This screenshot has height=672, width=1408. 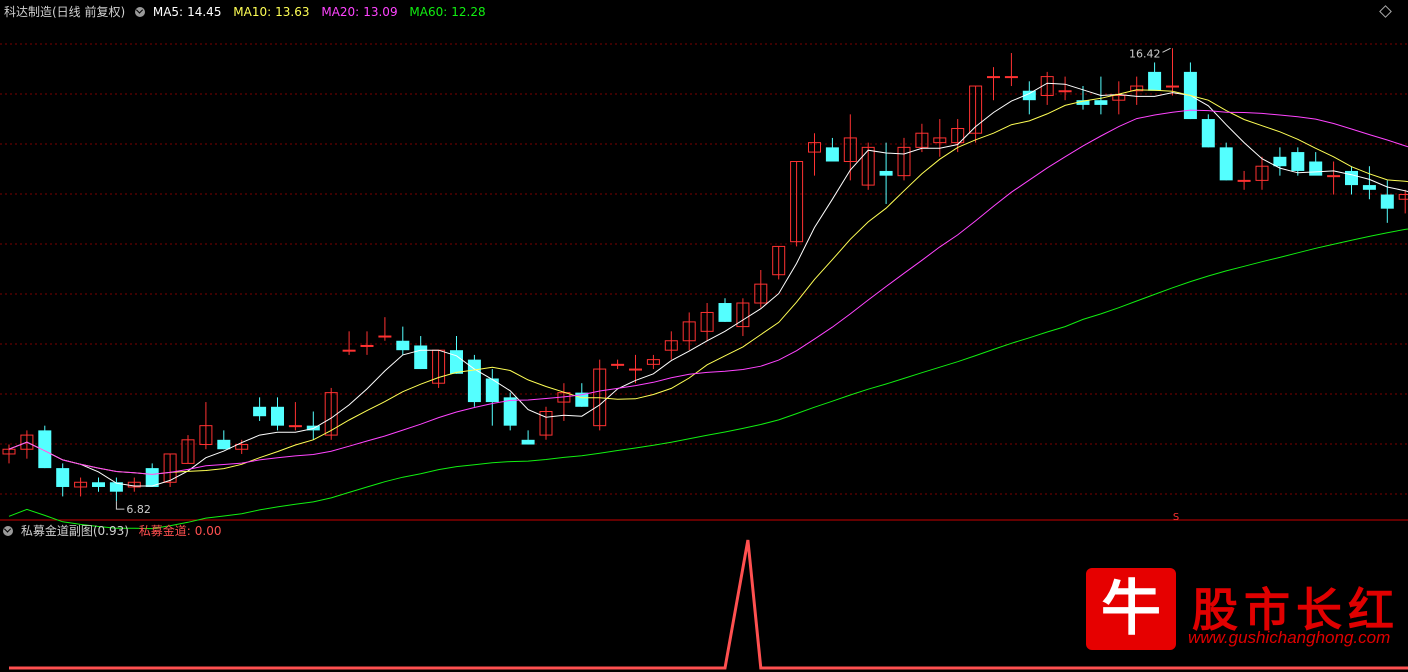 I want to click on low-pointer, so click(x=120, y=505).